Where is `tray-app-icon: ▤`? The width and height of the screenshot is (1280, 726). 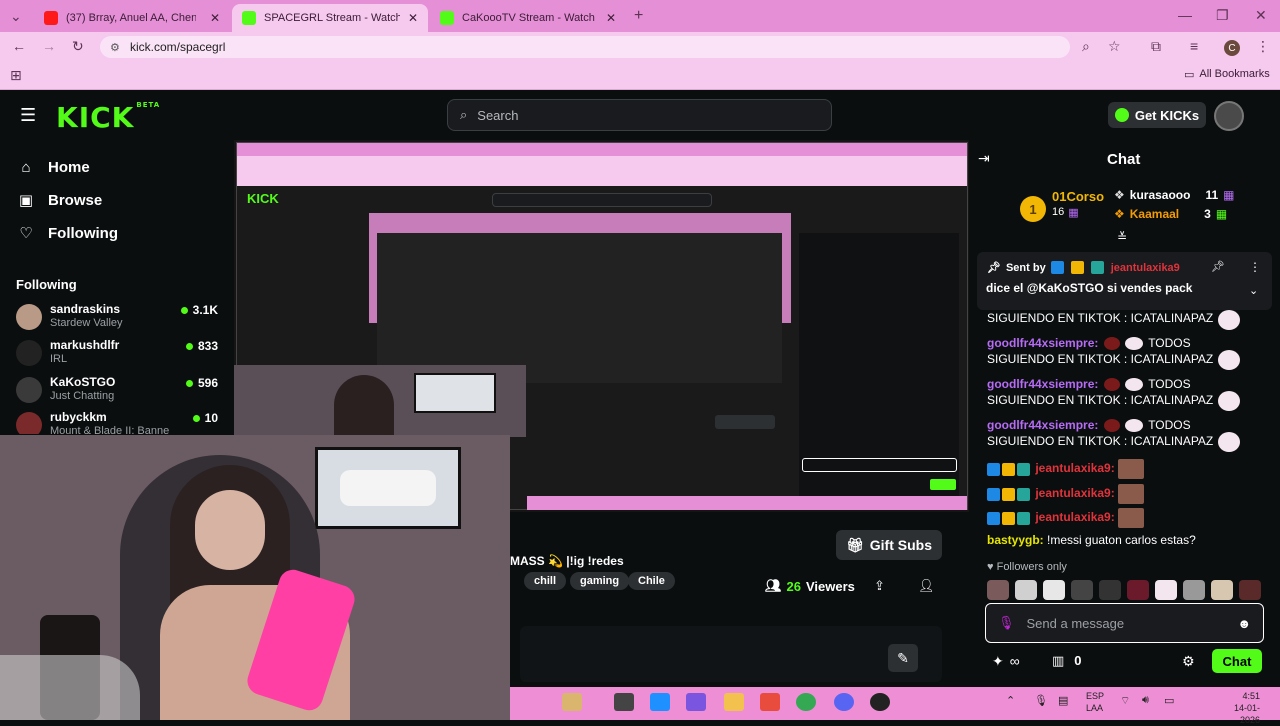 tray-app-icon: ▤ is located at coordinates (1063, 700).